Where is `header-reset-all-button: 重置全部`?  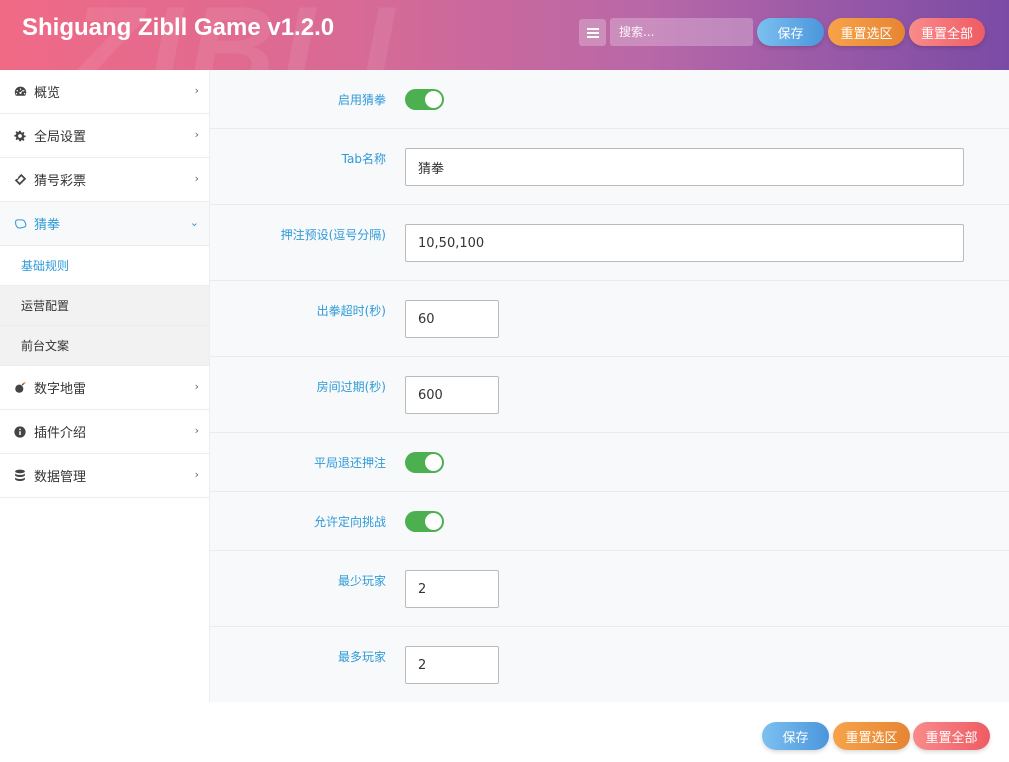
header-reset-all-button: 重置全部 is located at coordinates (947, 32).